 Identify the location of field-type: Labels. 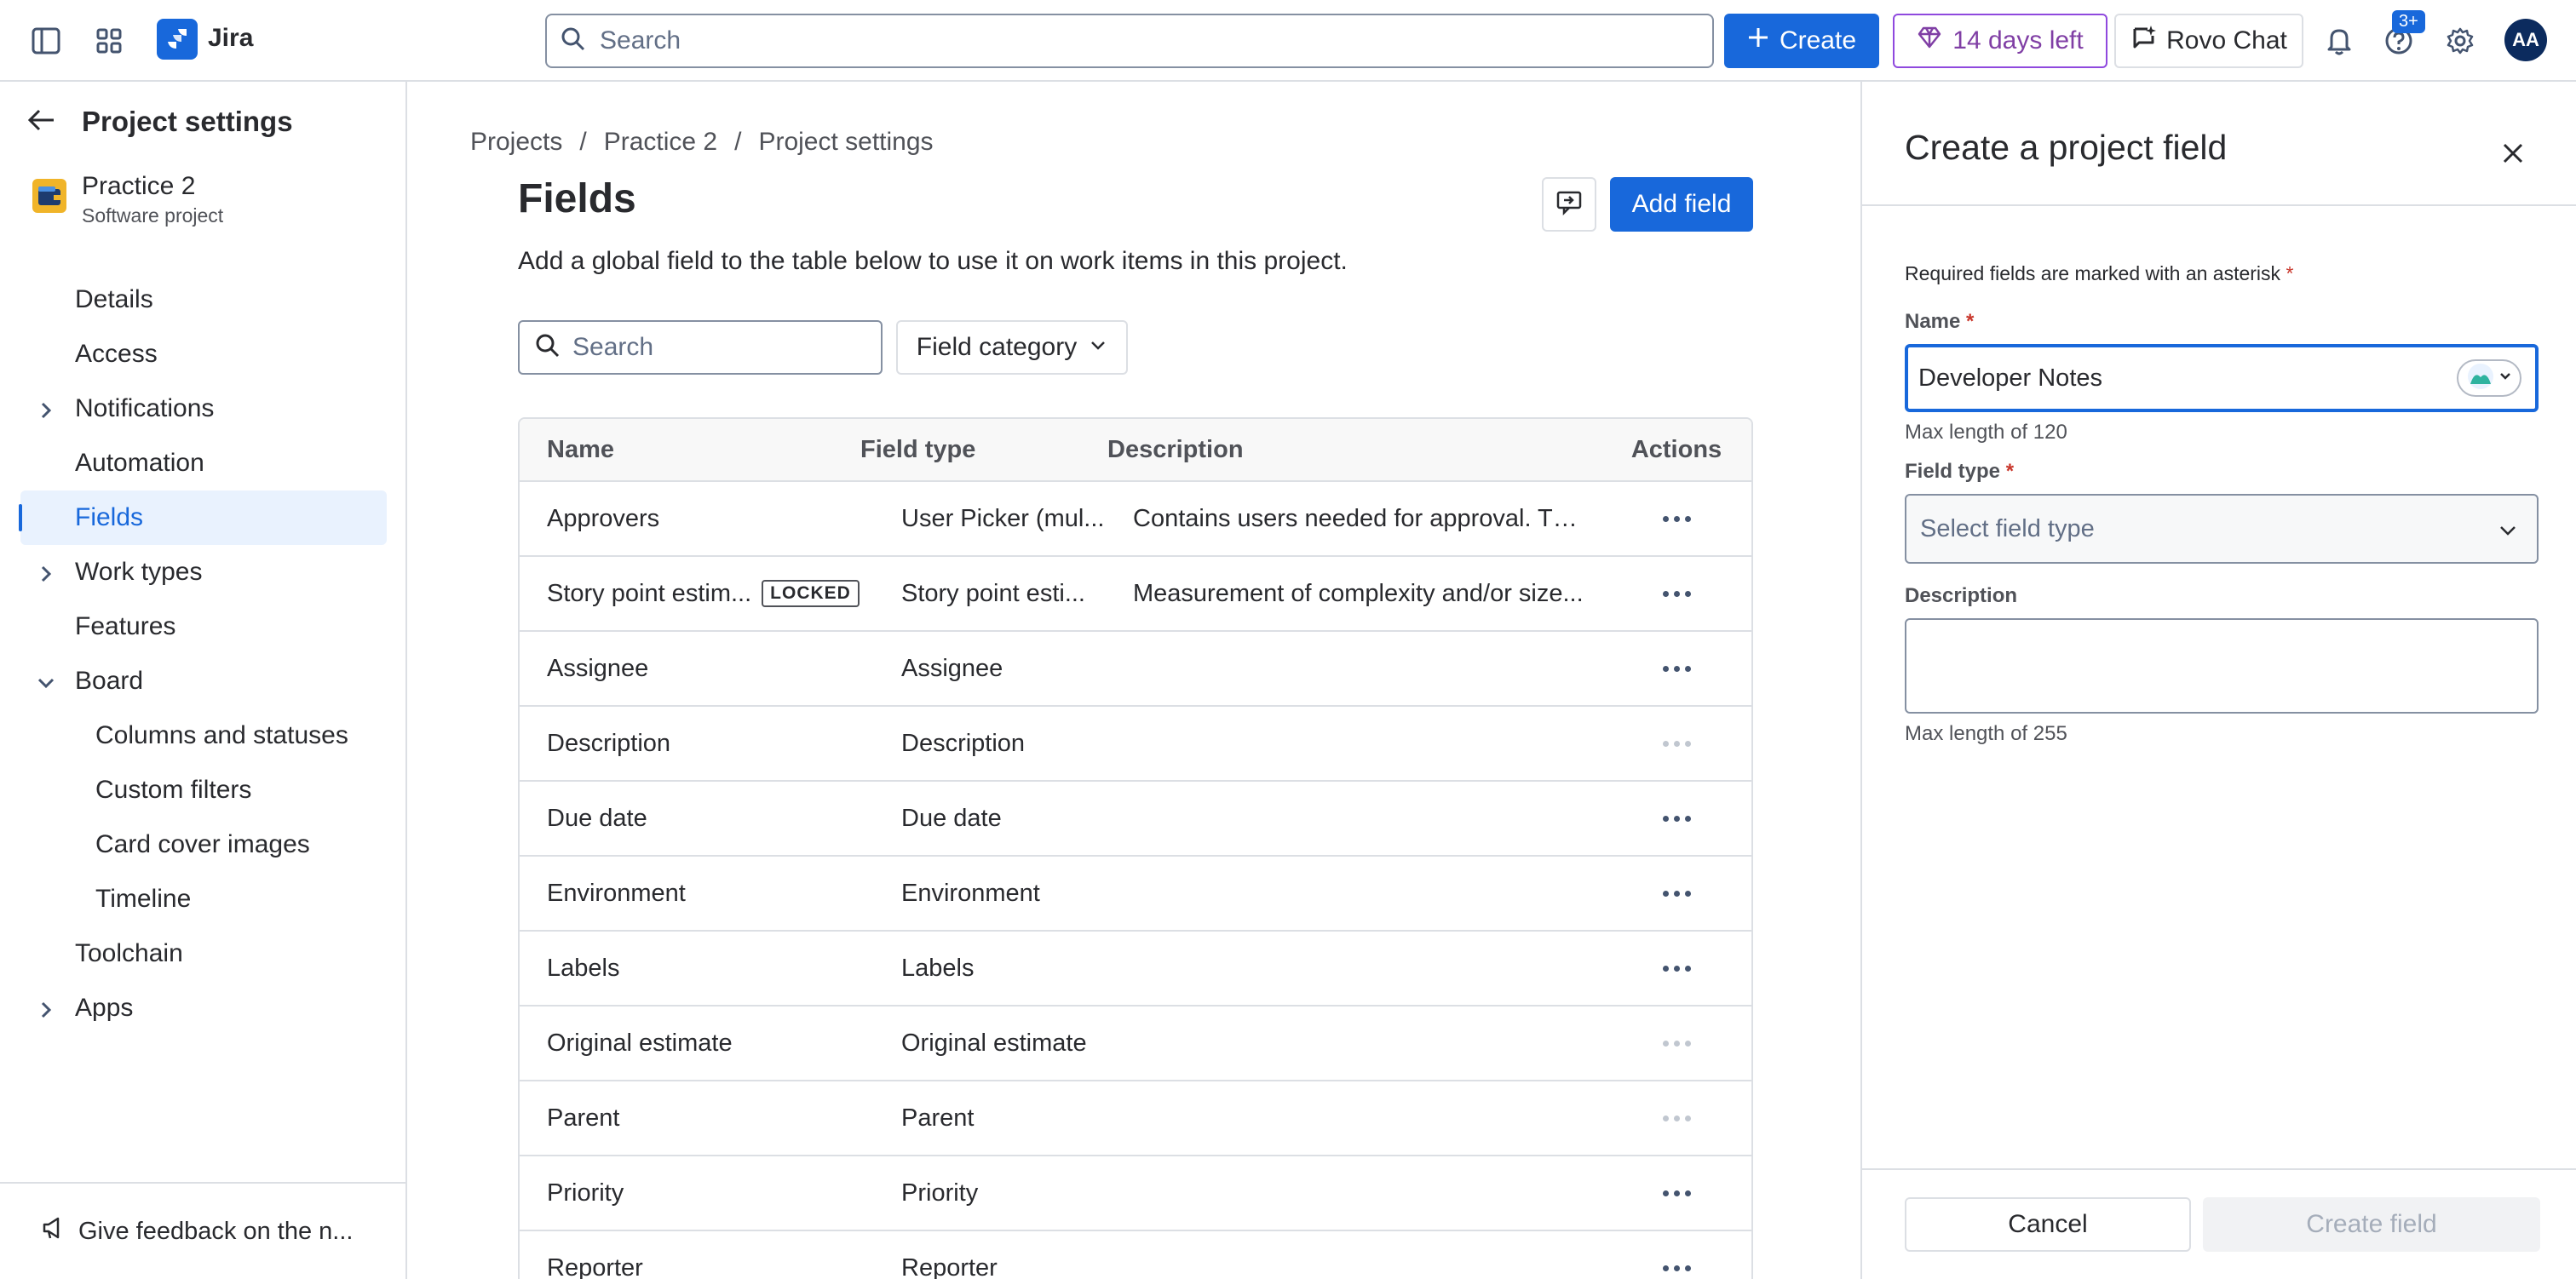
(938, 968).